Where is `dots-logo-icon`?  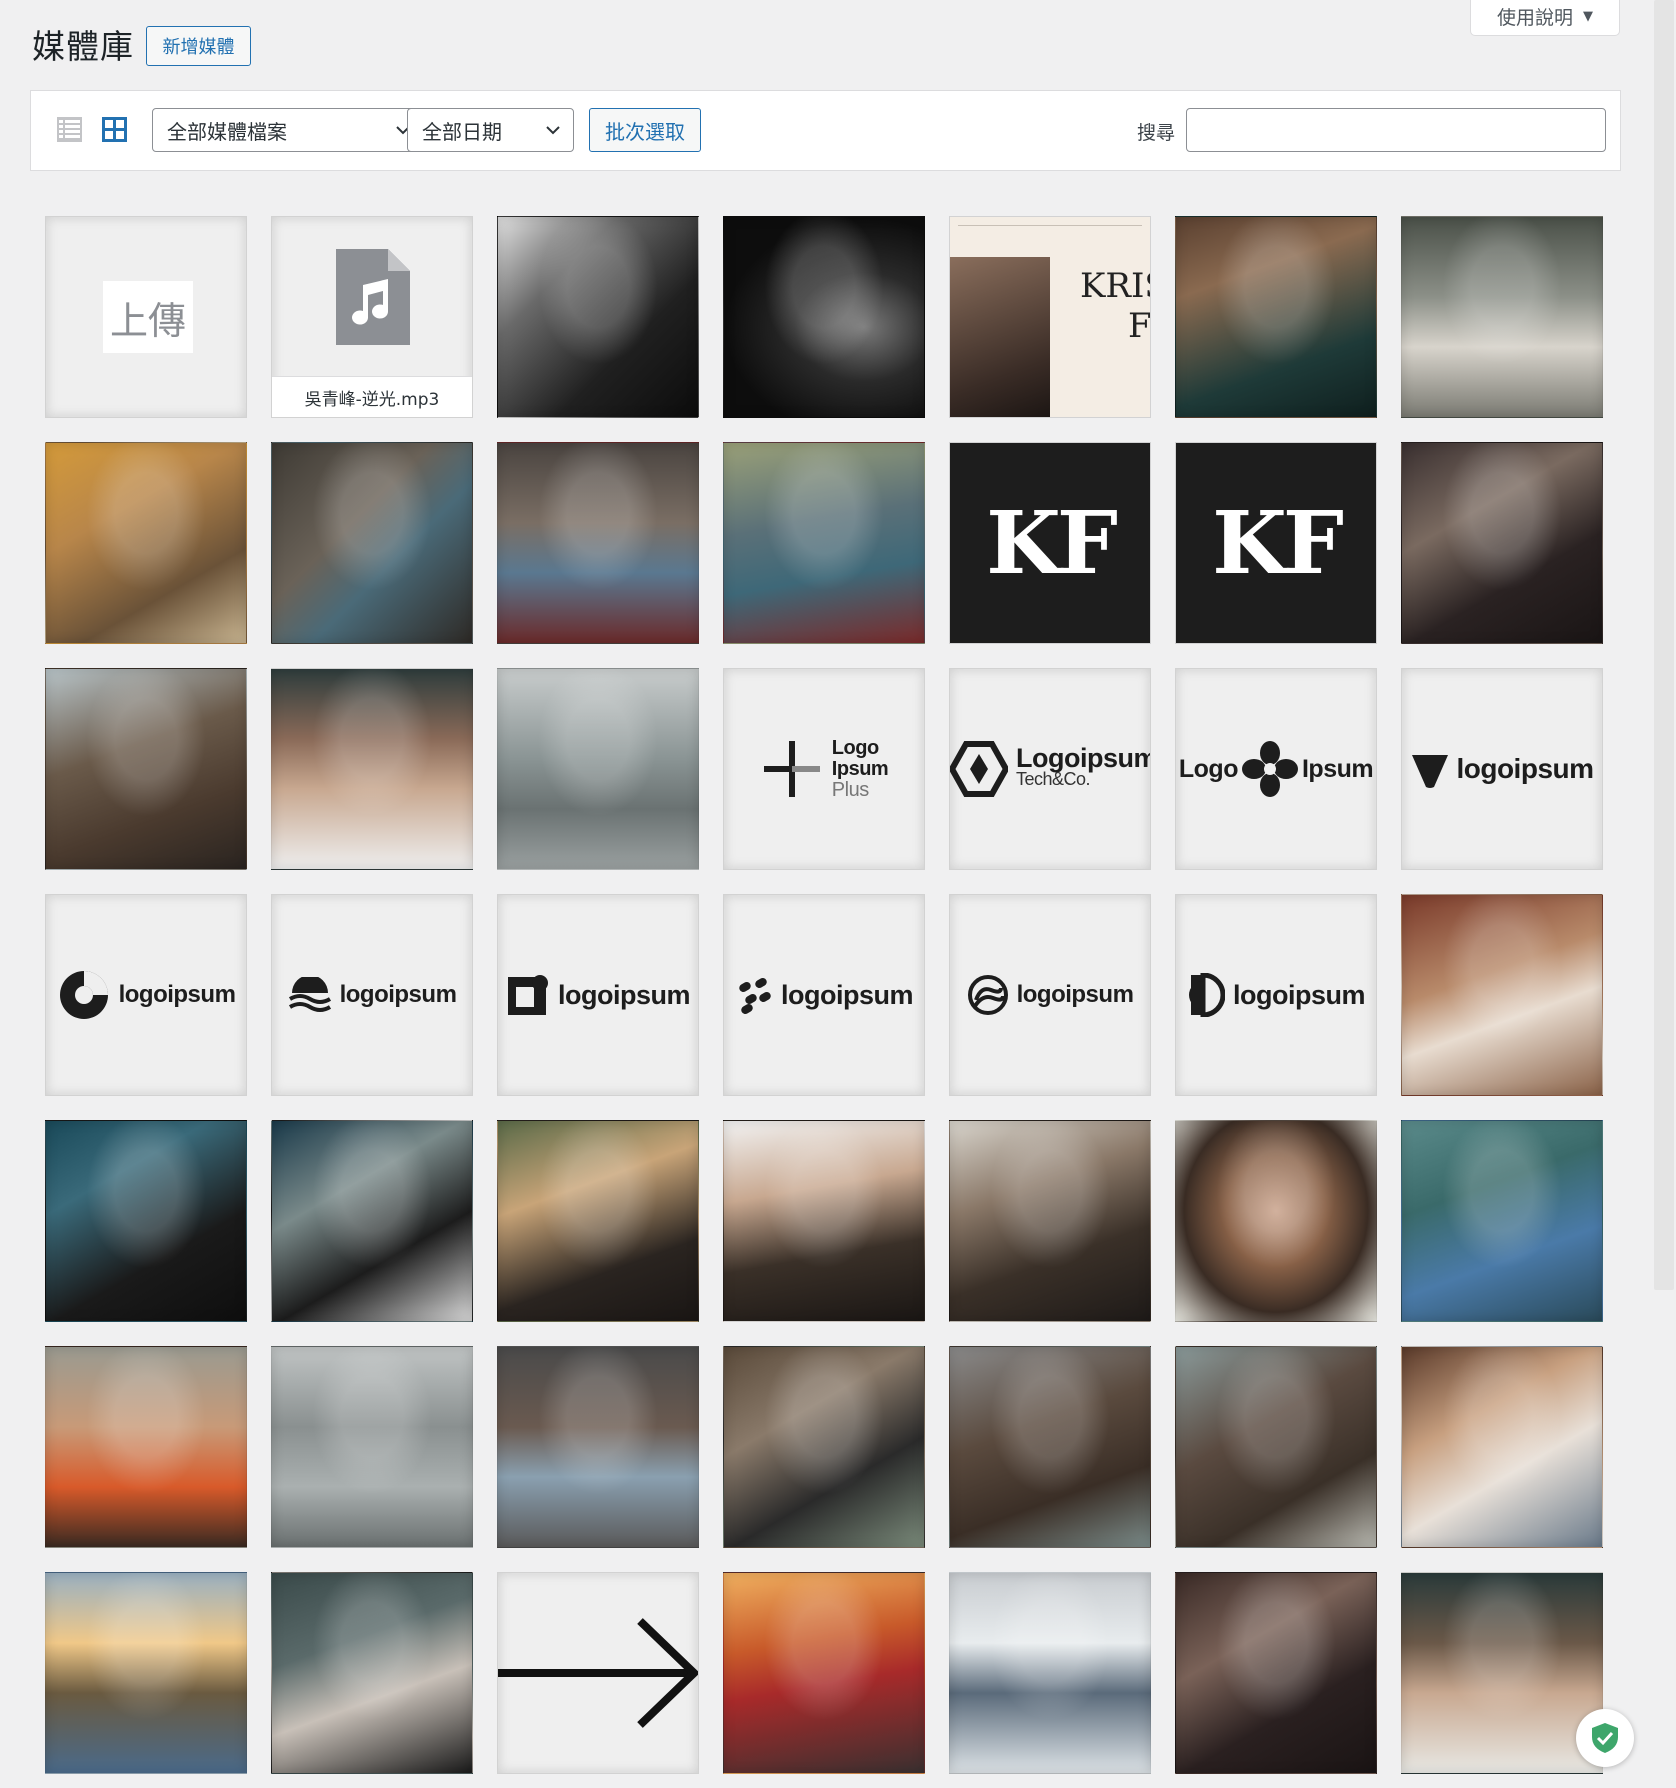 dots-logo-icon is located at coordinates (755, 996).